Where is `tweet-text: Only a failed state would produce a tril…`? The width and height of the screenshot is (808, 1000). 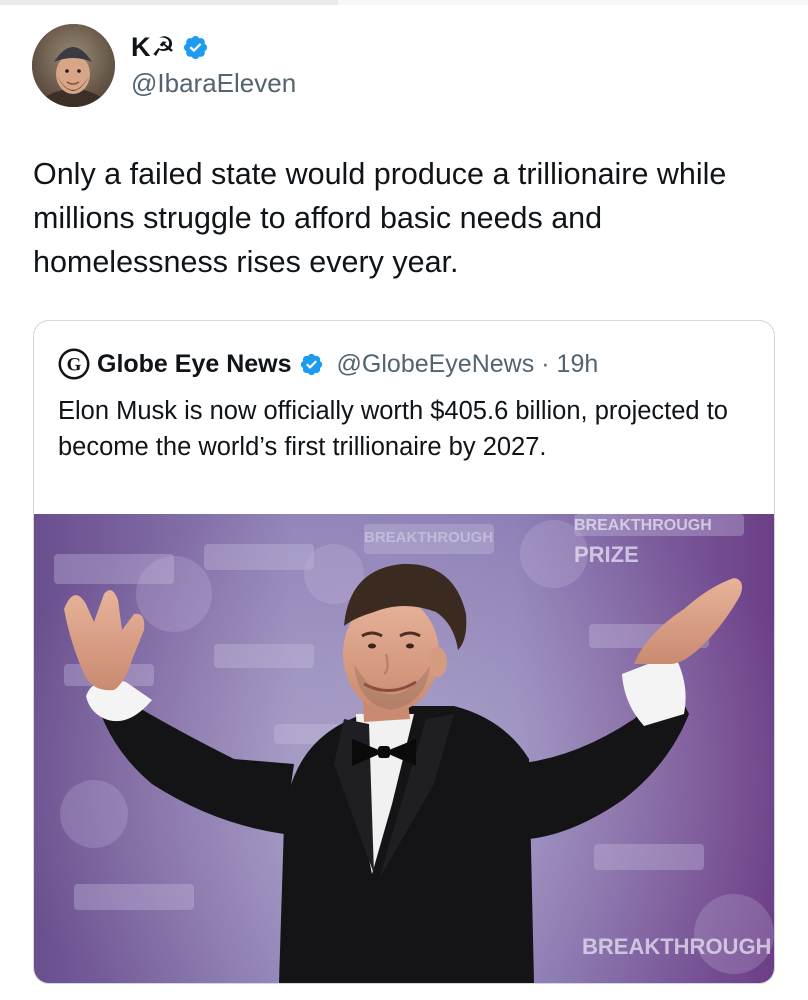
tweet-text: Only a failed state would produce a tril… is located at coordinates (380, 218).